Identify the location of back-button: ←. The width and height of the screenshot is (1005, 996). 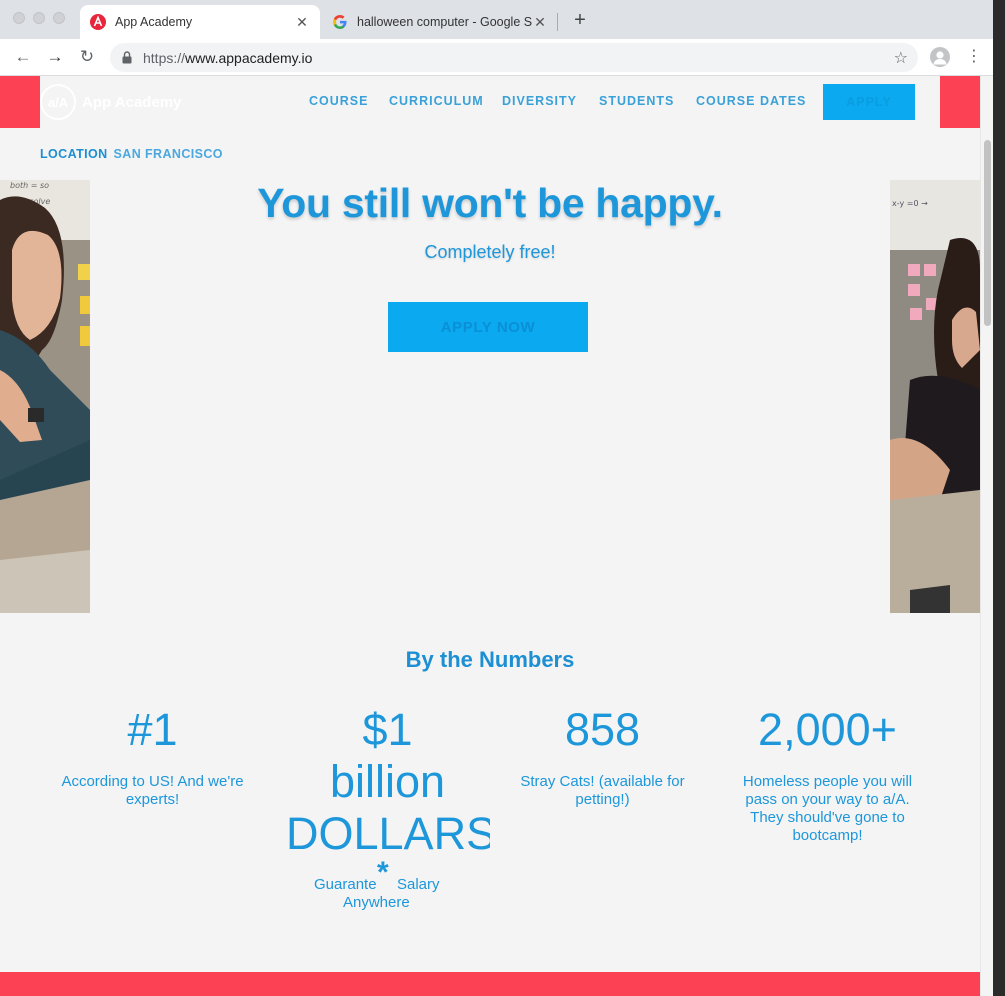
(23, 57).